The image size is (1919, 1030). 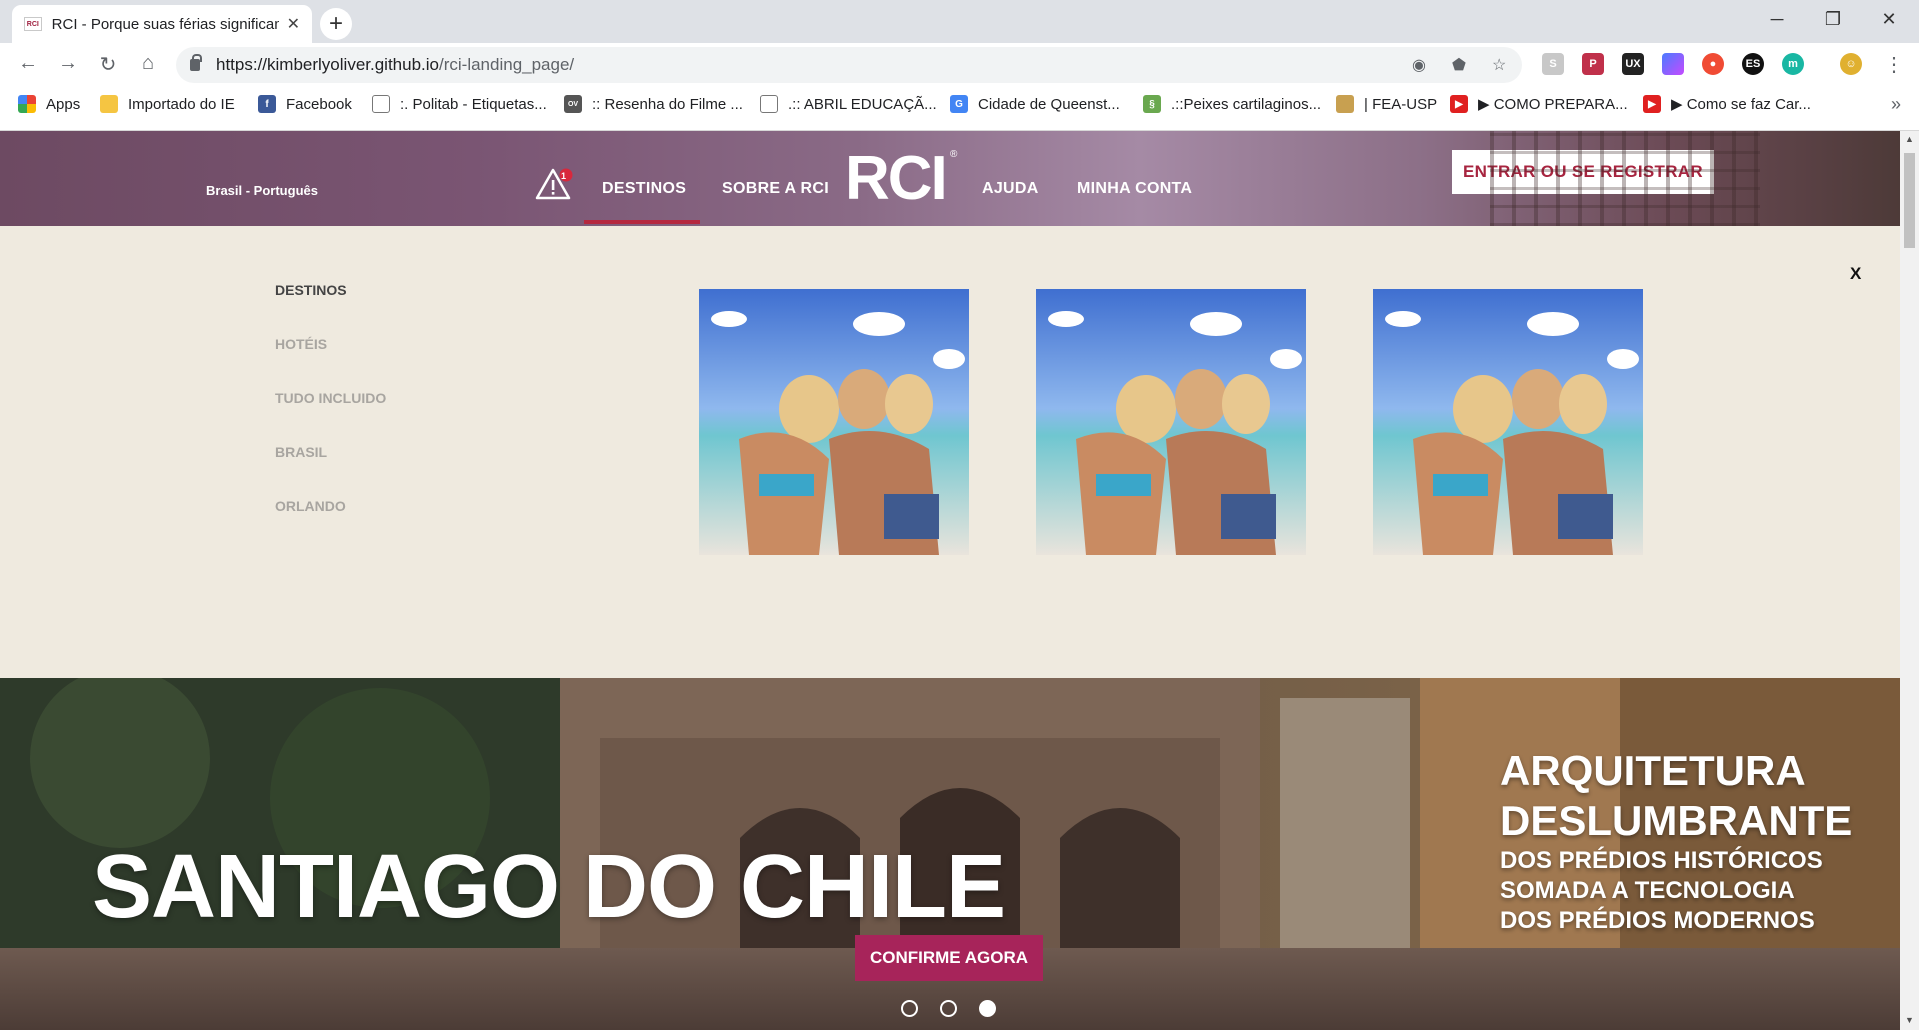 I want to click on nav-ajuda: AJUDA, so click(x=1010, y=189).